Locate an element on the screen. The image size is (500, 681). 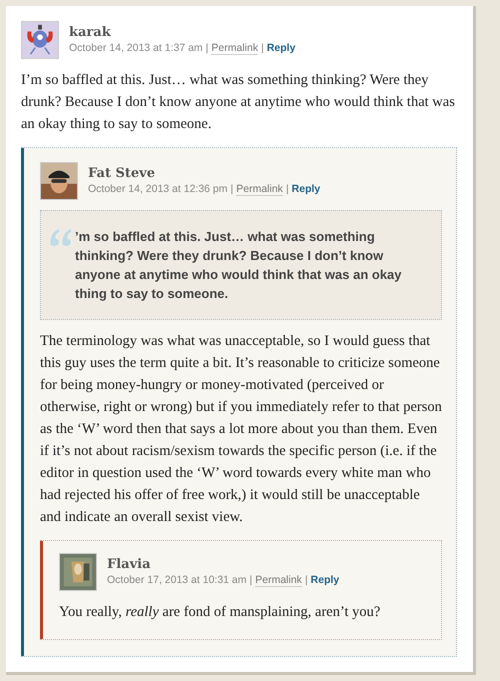
quote-text: ’m so baffled at this. Just… what was something thinking? Were they drunk? Because I don’t know anyone at anytime who would think that was an okay thing to say to someone. is located at coordinates (239, 265).